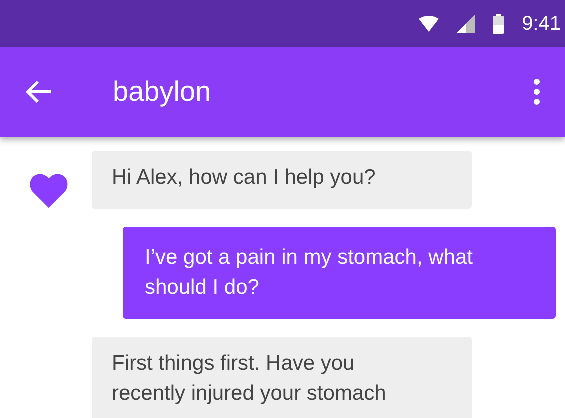 This screenshot has width=565, height=418. I want to click on heart-icon, so click(49, 190).